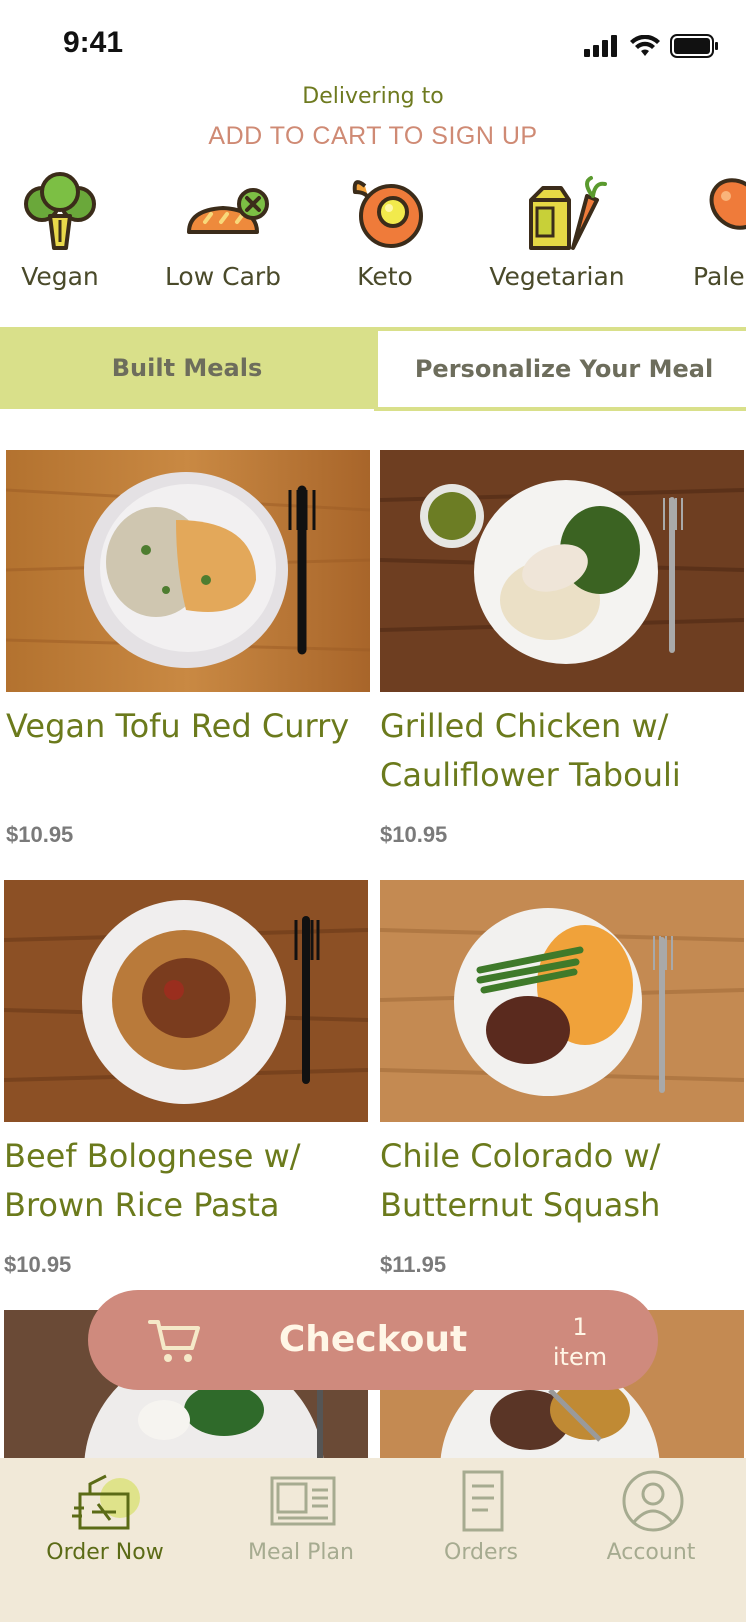  What do you see at coordinates (719, 276) in the screenshot?
I see `category-label: Paleo` at bounding box center [719, 276].